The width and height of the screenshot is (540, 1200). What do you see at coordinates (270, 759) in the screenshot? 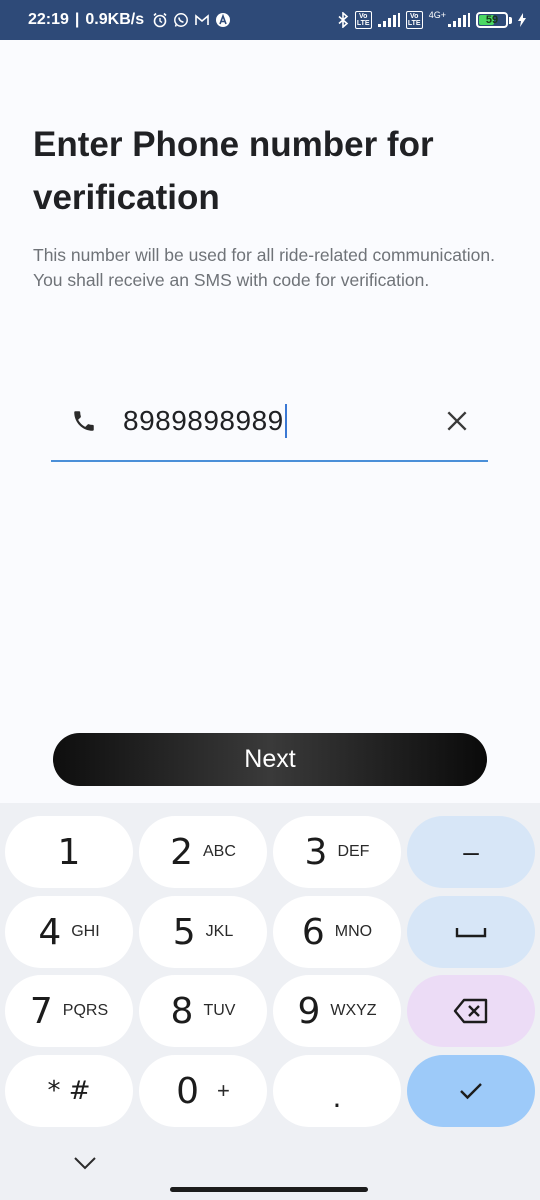
I see `next-button: Next` at bounding box center [270, 759].